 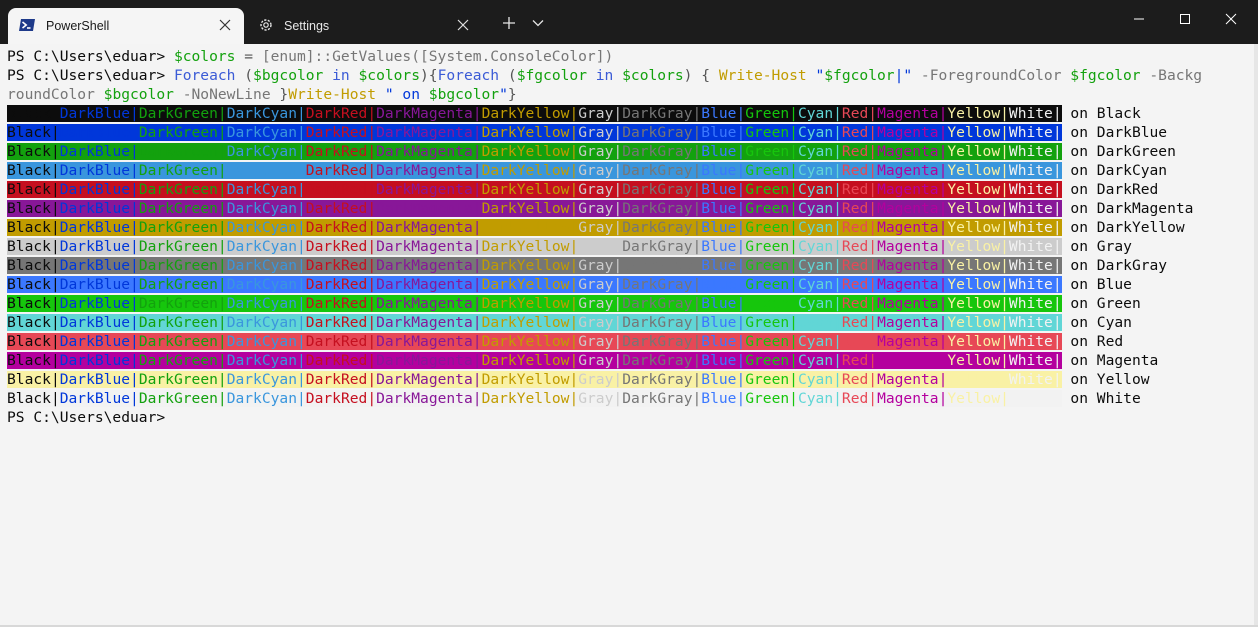 What do you see at coordinates (815, 265) in the screenshot?
I see `color-name: Cyan` at bounding box center [815, 265].